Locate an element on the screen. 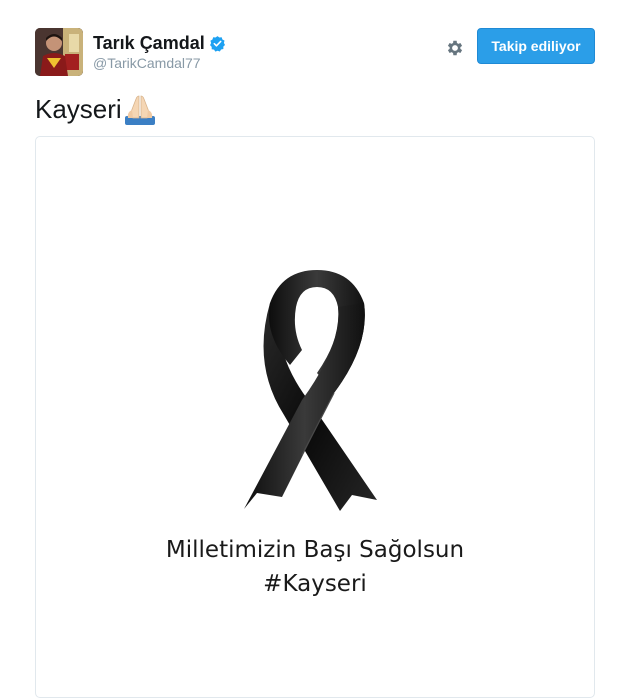 The image size is (632, 700). tweet-text-content: Kayseri is located at coordinates (78, 109).